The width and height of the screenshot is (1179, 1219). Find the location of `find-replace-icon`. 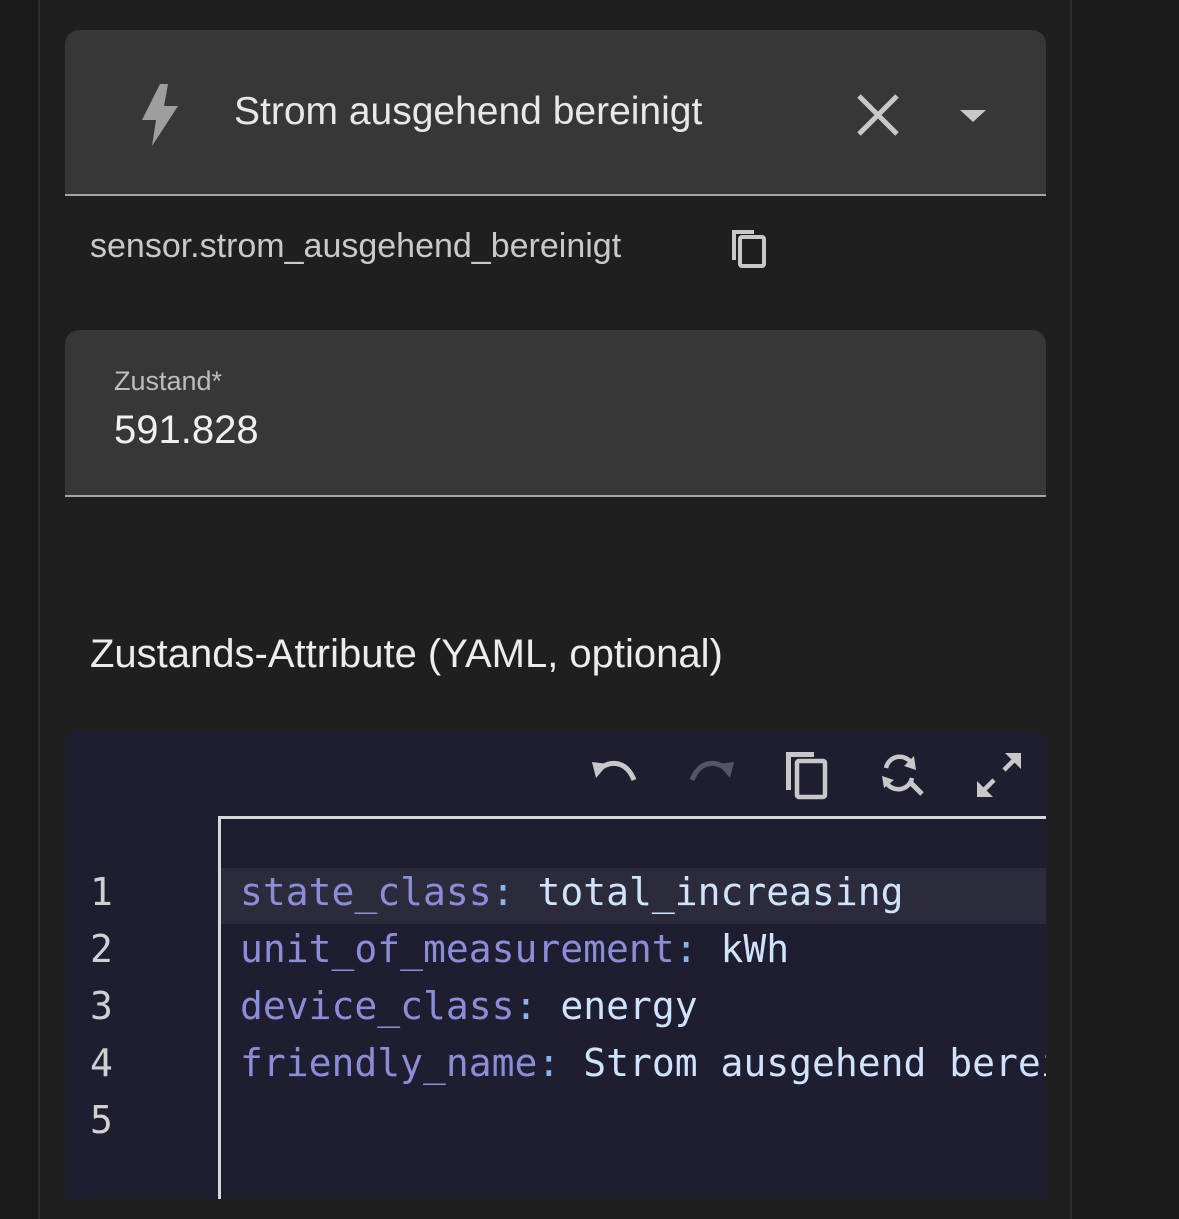

find-replace-icon is located at coordinates (903, 775).